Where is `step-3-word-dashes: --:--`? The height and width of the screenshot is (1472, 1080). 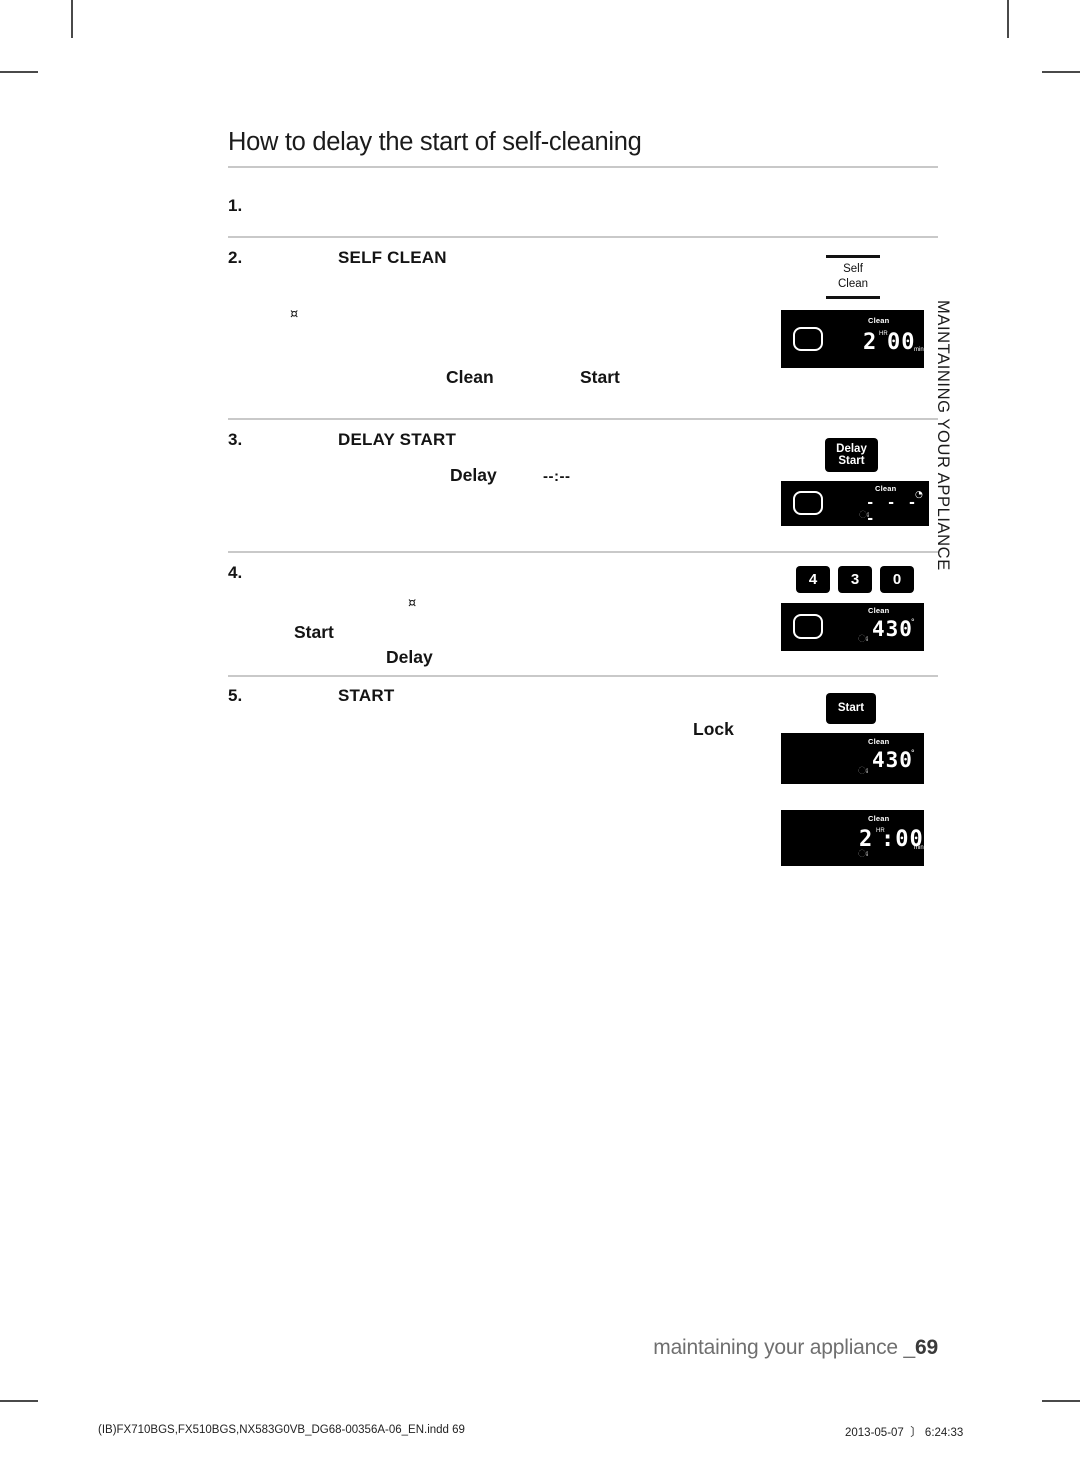 step-3-word-dashes: --:-- is located at coordinates (557, 476).